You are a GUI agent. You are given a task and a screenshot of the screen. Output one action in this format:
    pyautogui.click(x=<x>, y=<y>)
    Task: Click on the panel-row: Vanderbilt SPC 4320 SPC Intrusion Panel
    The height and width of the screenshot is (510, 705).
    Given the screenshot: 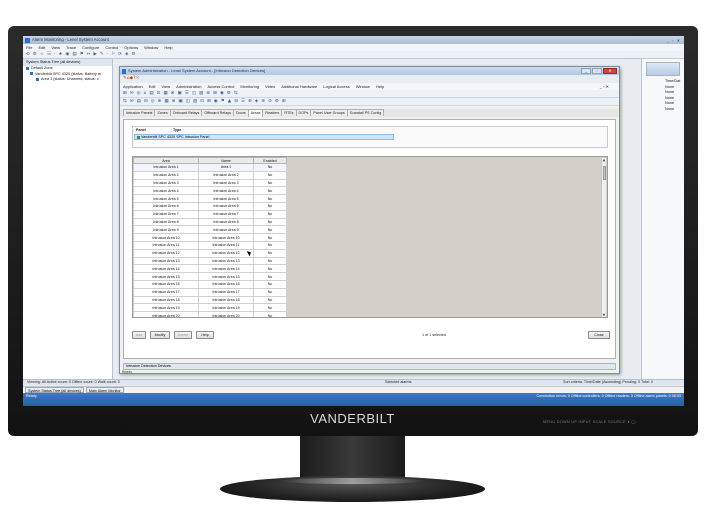 What is the action you would take?
    pyautogui.click(x=264, y=137)
    